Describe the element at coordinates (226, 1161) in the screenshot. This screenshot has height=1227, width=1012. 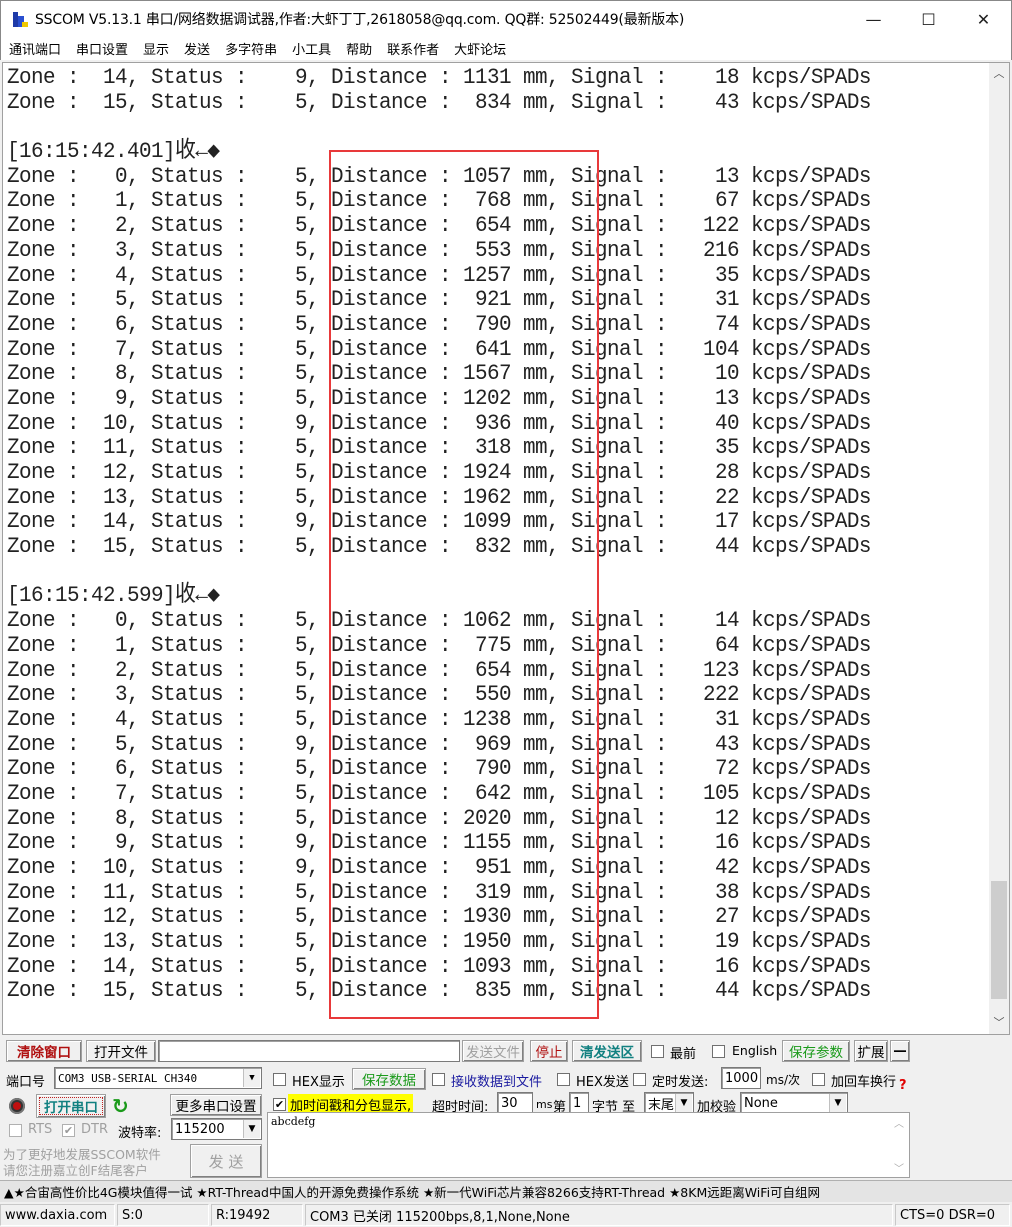
I see `send-button: 发 送` at that location.